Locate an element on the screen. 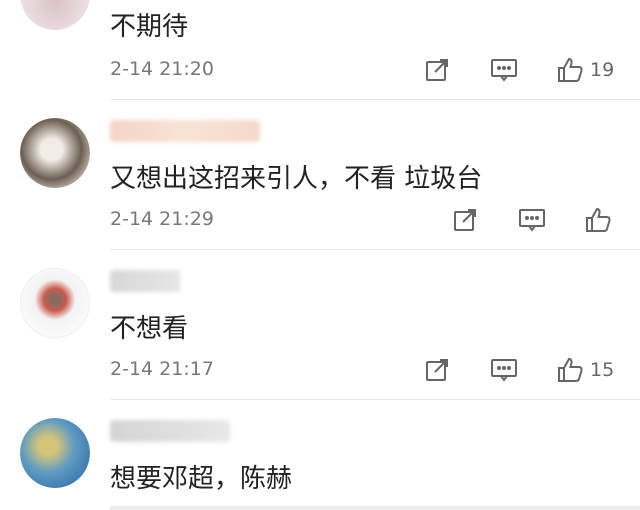 This screenshot has width=640, height=510. like-button is located at coordinates (598, 220).